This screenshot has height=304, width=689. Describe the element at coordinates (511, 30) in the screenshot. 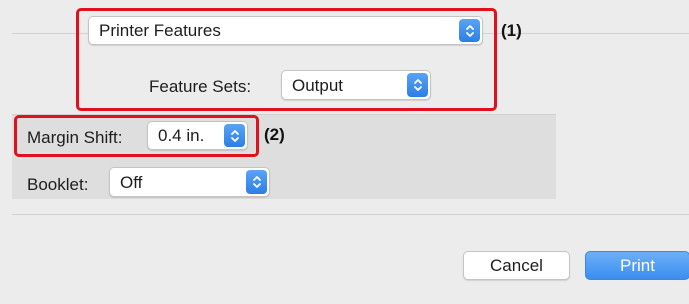

I see `callout-label-1: (1)` at that location.